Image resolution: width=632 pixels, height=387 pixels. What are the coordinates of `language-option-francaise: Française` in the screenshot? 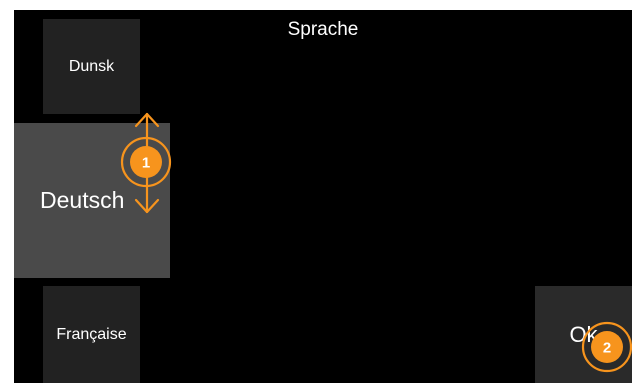 It's located at (91, 334).